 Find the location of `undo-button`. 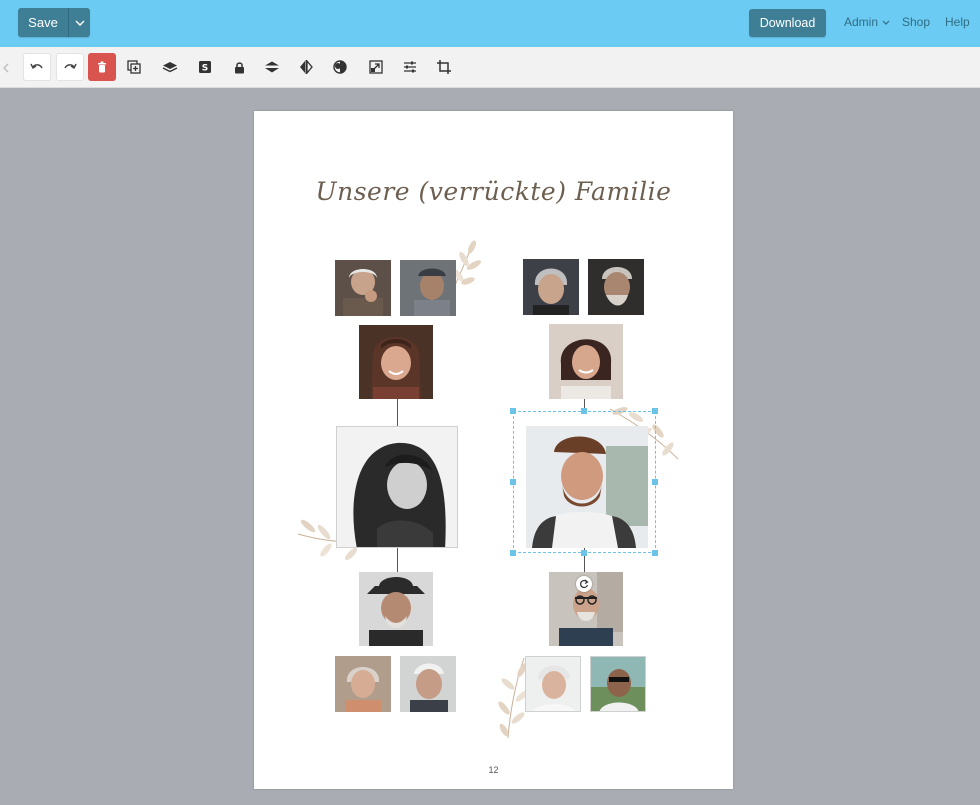

undo-button is located at coordinates (37, 67).